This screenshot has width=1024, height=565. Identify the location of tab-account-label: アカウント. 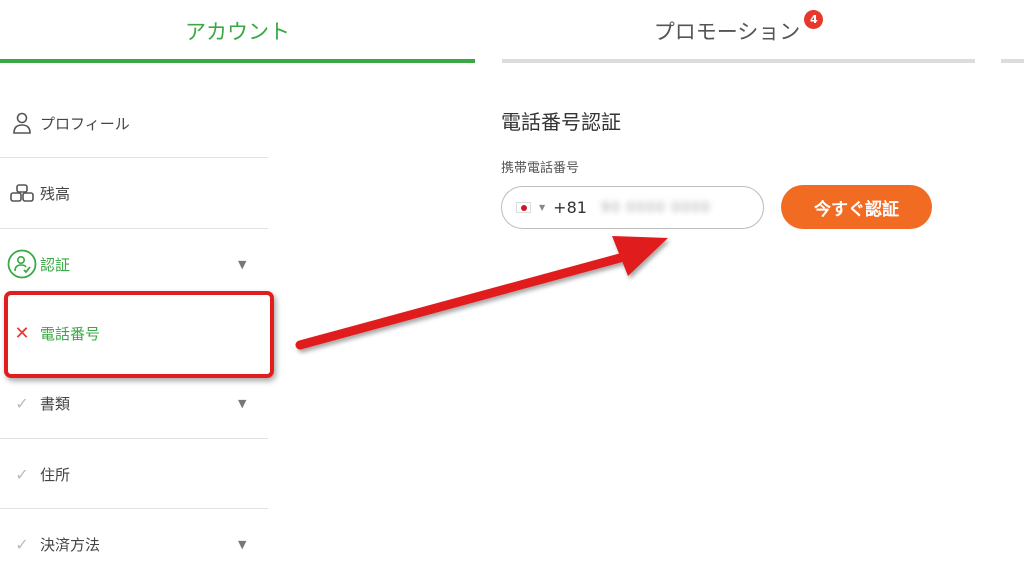
(237, 32).